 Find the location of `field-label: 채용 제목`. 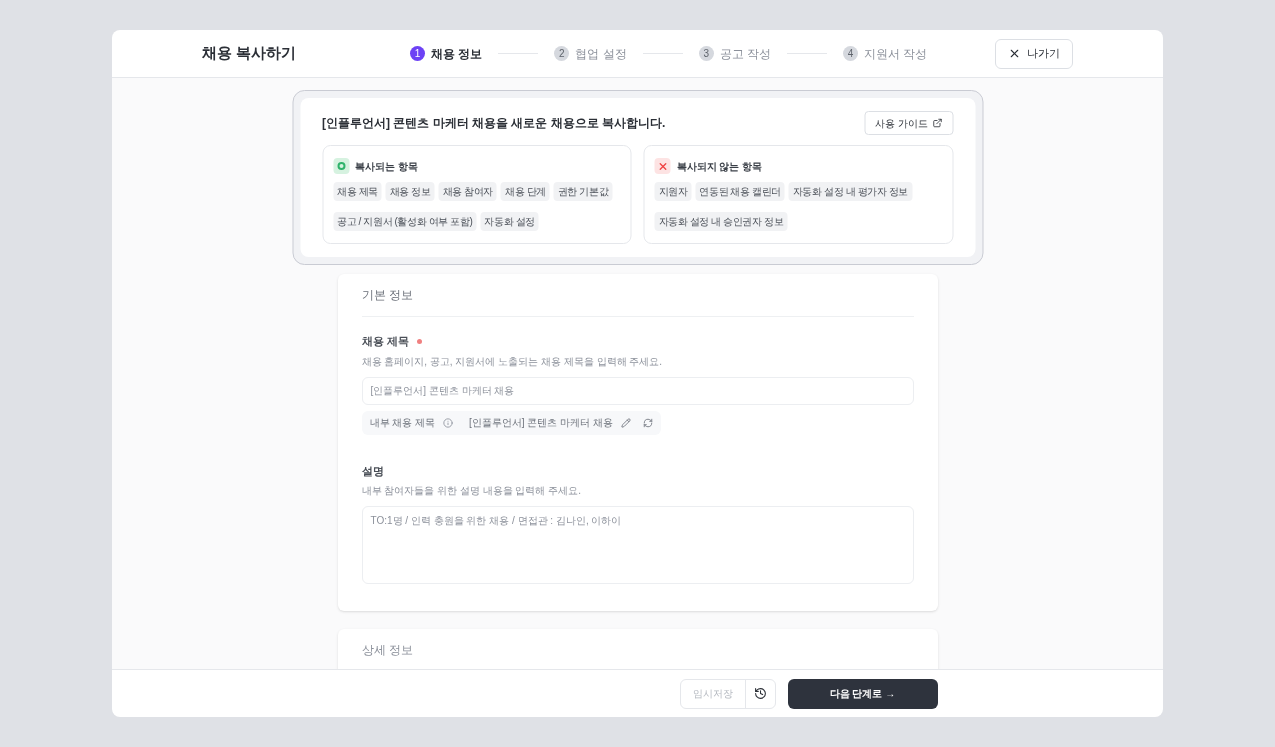

field-label: 채용 제목 is located at coordinates (385, 341).